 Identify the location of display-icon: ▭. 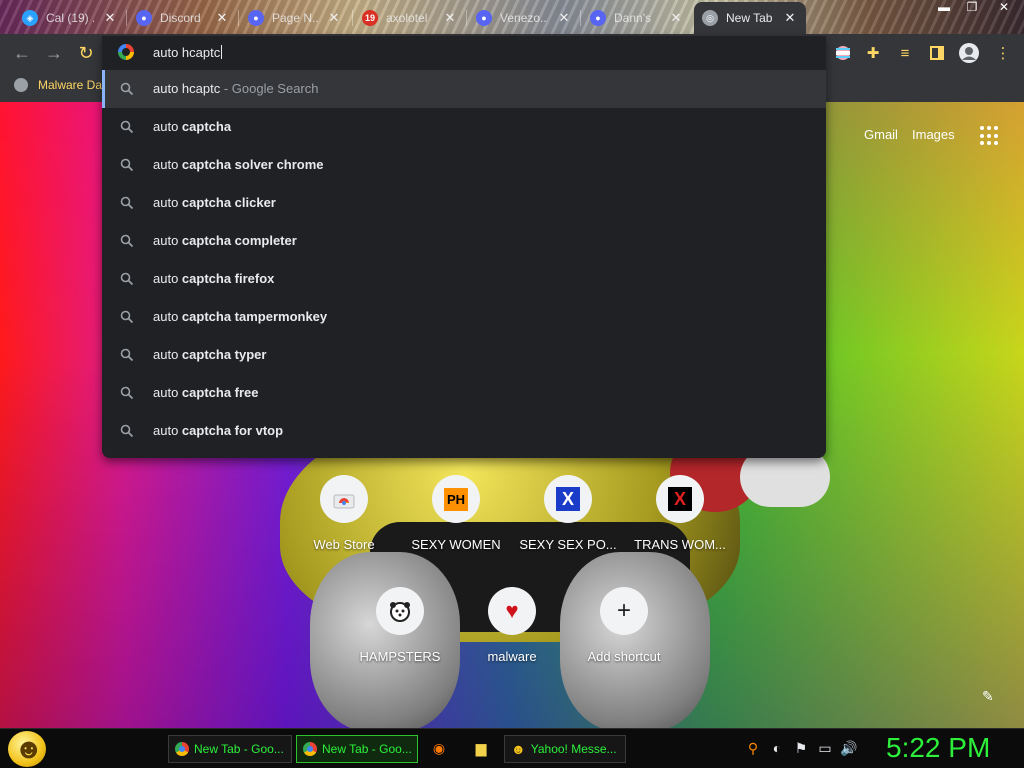
(825, 748).